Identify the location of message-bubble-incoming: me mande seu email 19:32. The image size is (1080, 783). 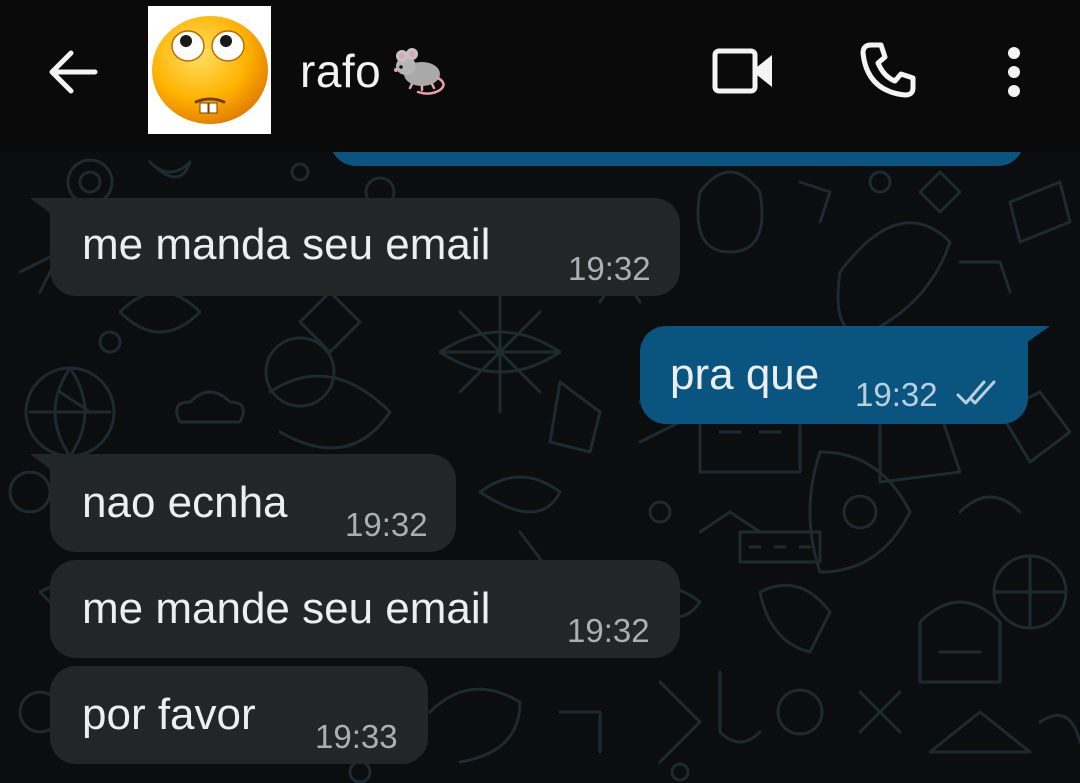
(365, 609).